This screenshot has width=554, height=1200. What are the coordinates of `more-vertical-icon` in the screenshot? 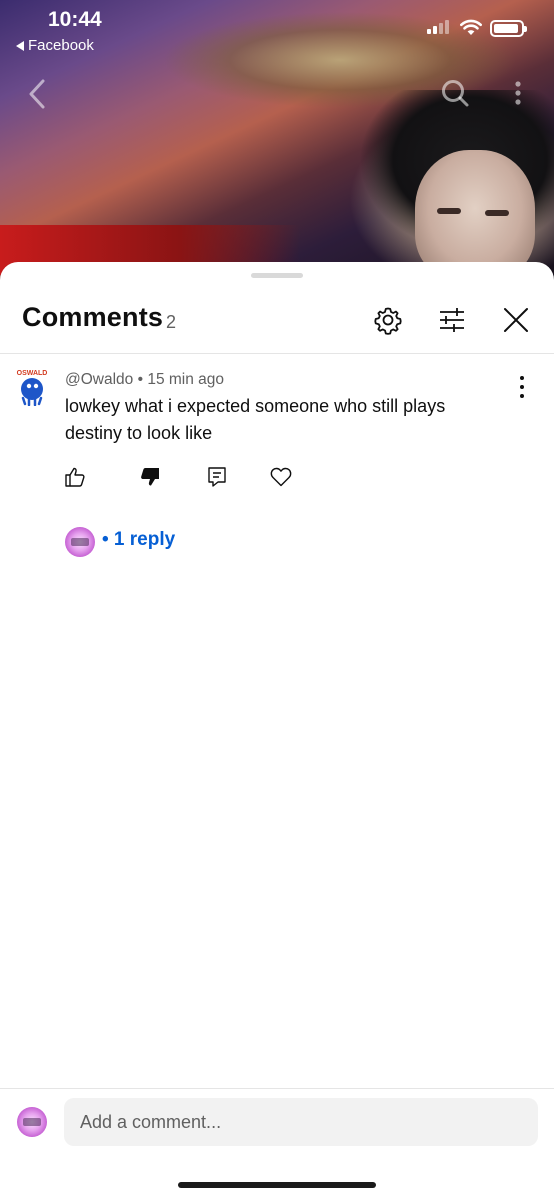 It's located at (518, 93).